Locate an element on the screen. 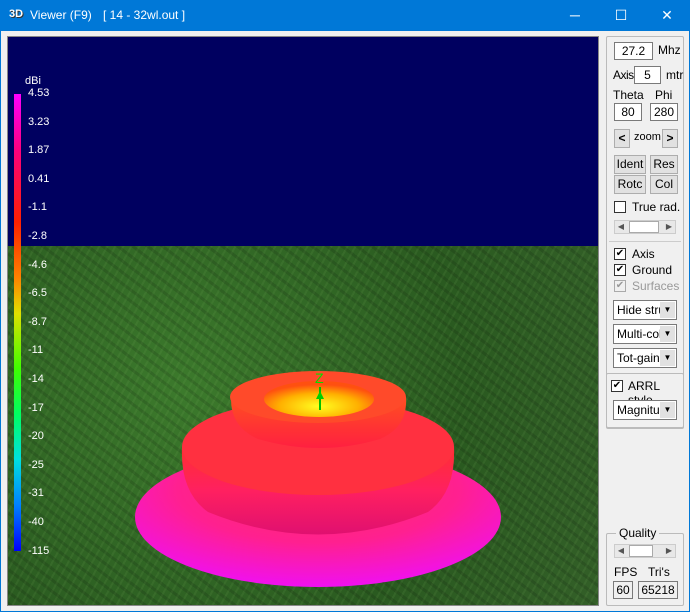 Image resolution: width=690 pixels, height=612 pixels. quality-slider: ◀ ▶ is located at coordinates (645, 551).